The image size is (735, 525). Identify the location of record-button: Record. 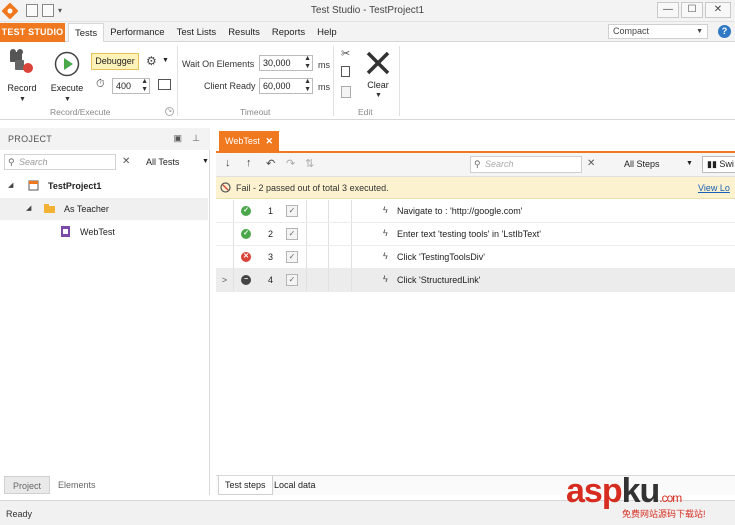
(22, 88).